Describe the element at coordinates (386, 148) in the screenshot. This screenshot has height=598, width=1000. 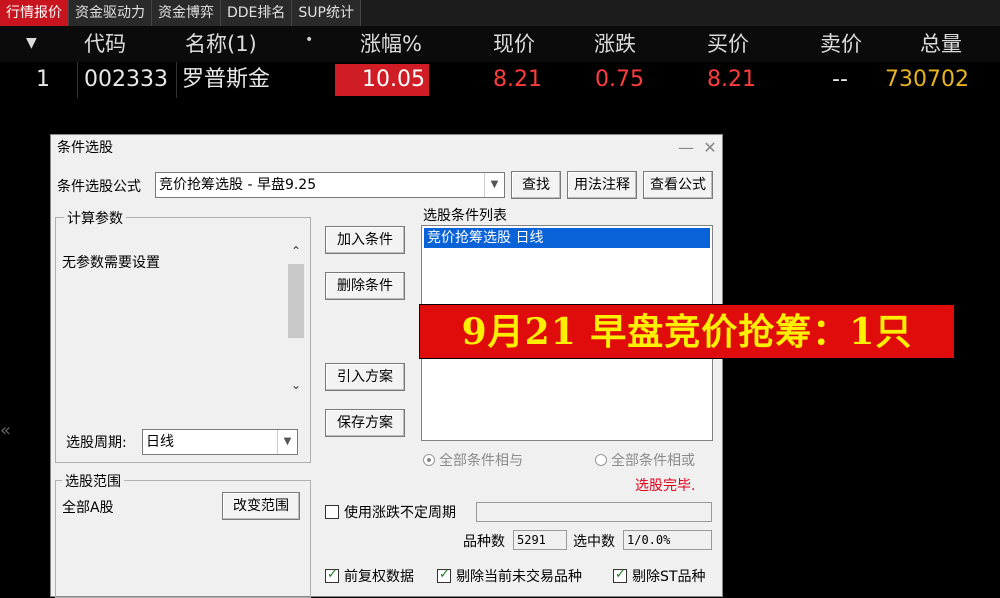
I see `dialog-title: 条件选股` at that location.